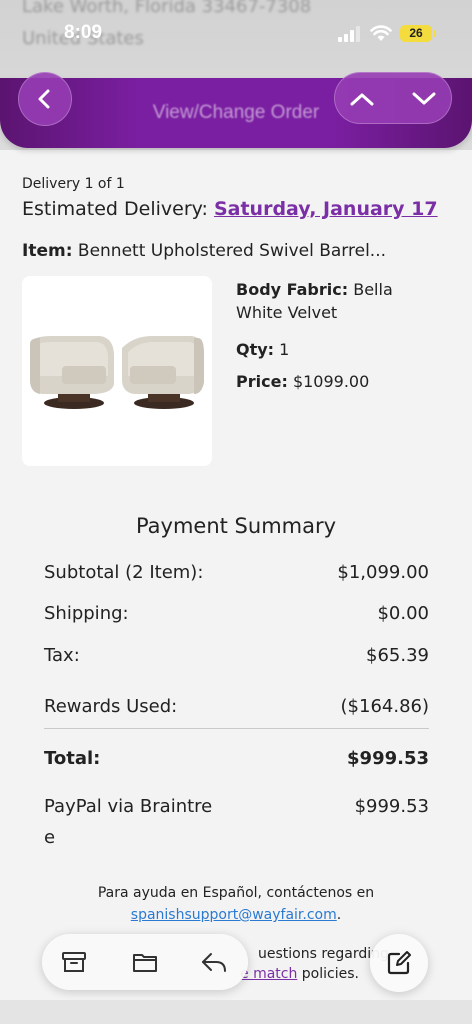 This screenshot has width=472, height=1024. I want to click on swivel-chairs-image, so click(117, 372).